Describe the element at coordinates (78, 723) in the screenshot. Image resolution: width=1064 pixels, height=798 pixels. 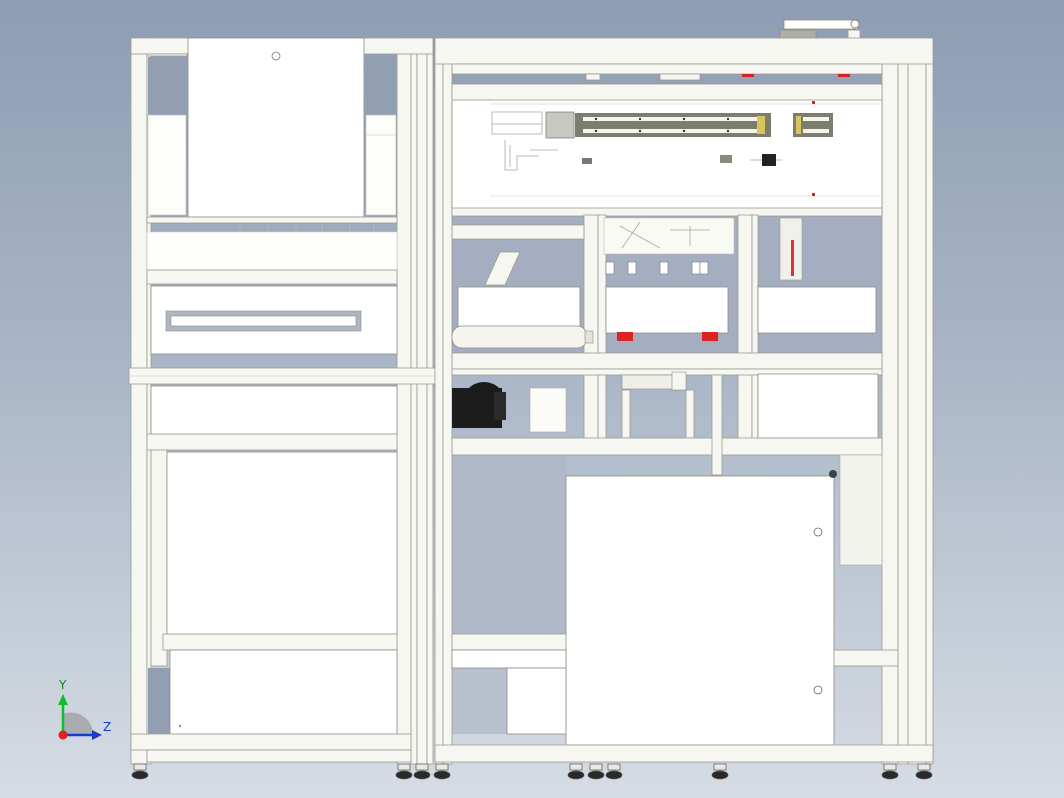
I see `triad-arc-icon` at that location.